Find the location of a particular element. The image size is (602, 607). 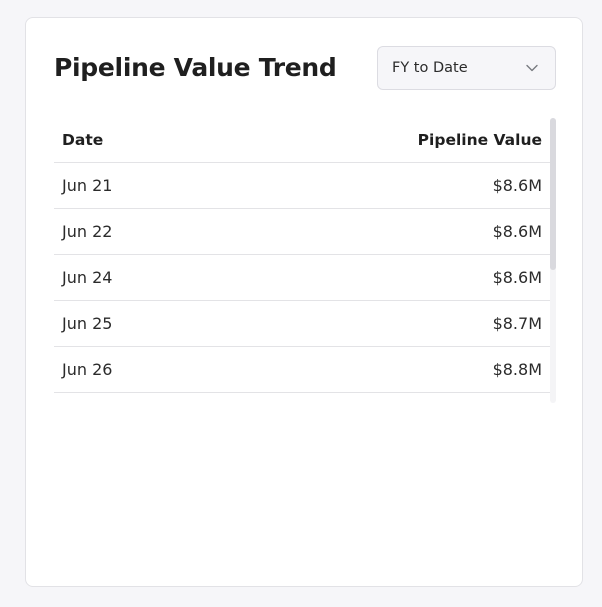

table-scrollbar is located at coordinates (553, 260).